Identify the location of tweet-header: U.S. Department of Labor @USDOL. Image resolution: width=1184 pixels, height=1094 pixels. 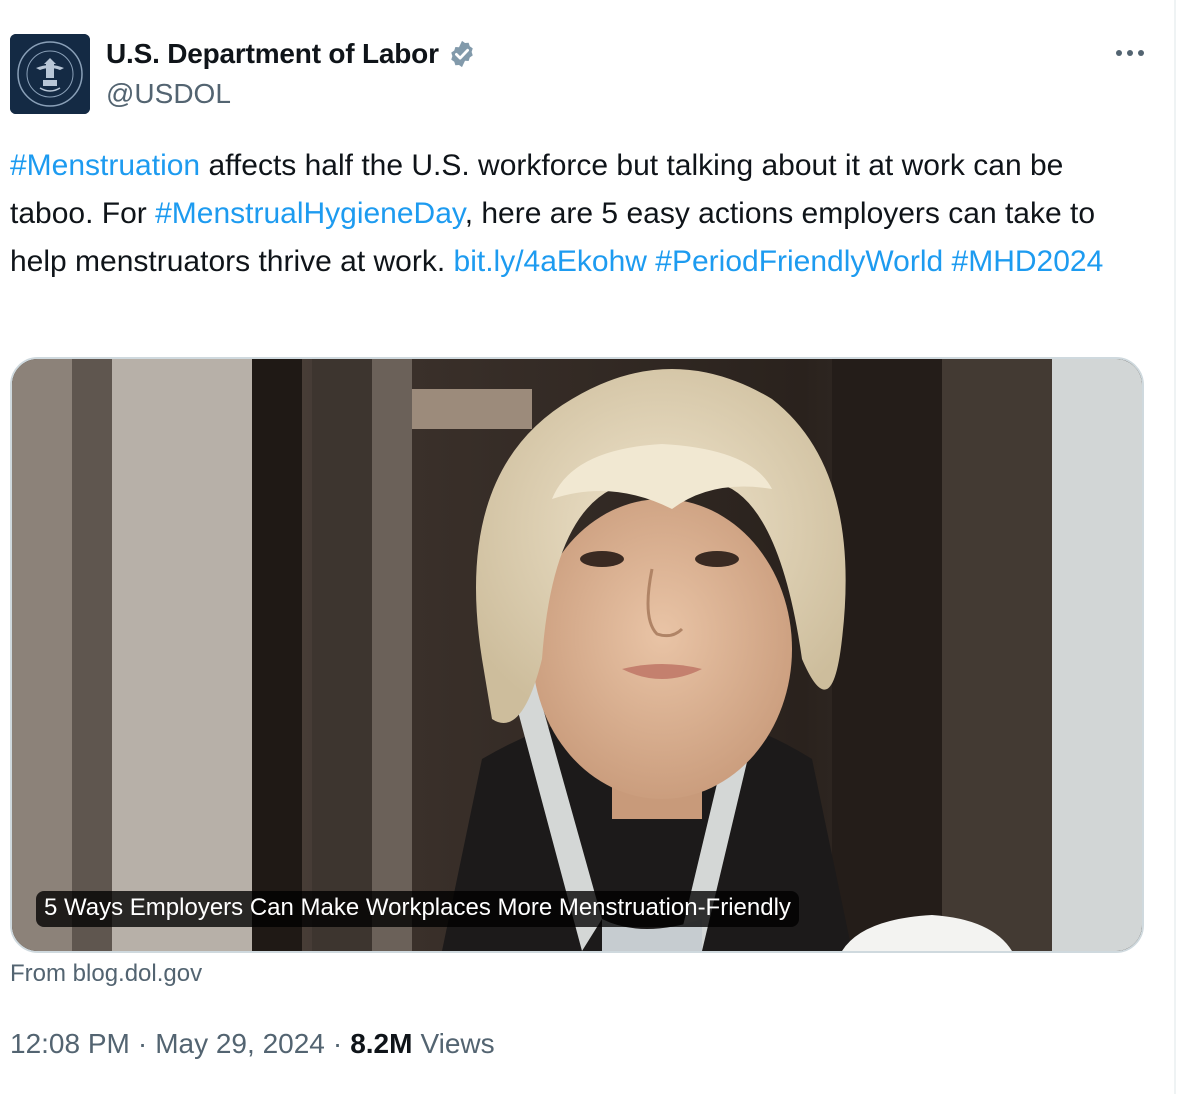
(580, 74).